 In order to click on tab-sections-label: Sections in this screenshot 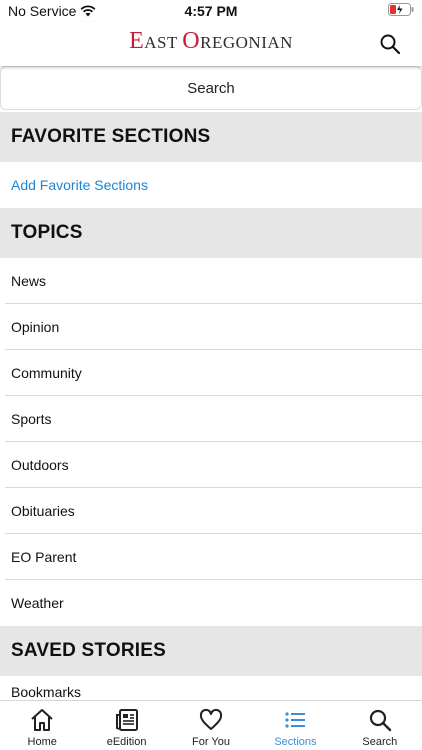, I will do `click(295, 742)`.